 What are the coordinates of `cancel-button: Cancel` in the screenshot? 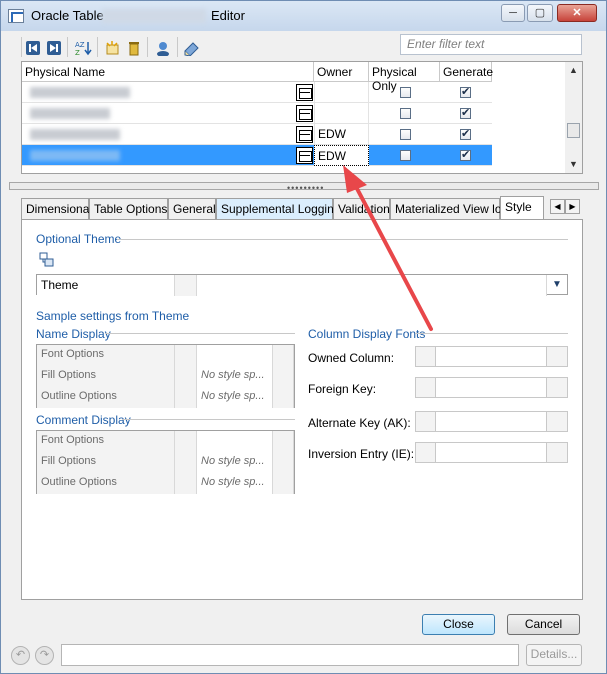 It's located at (543, 624).